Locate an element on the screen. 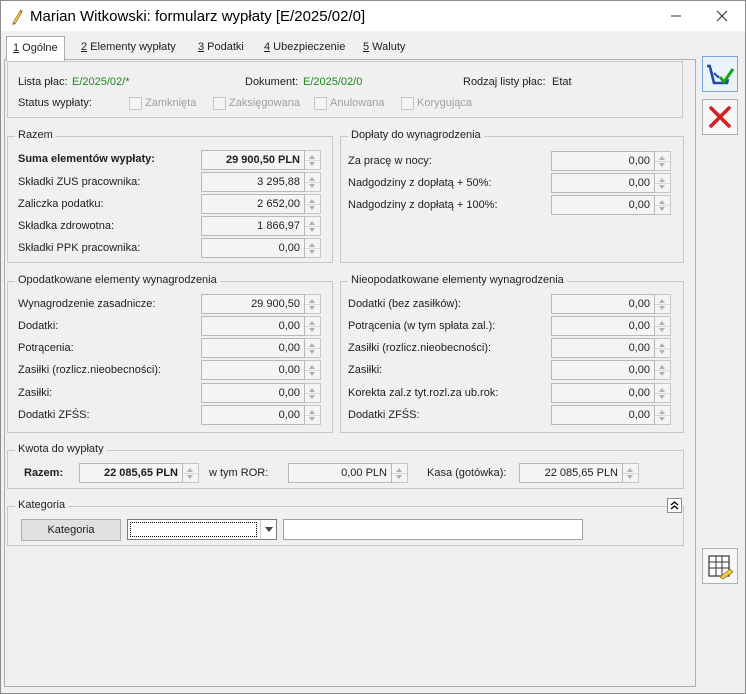  tab-waluty: 5 Waluty is located at coordinates (384, 48).